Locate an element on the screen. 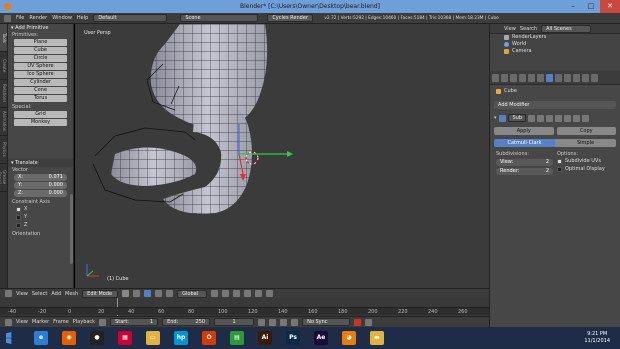 Image resolution: width=620 pixels, height=349 pixels. menu-playback: Playback is located at coordinates (84, 322).